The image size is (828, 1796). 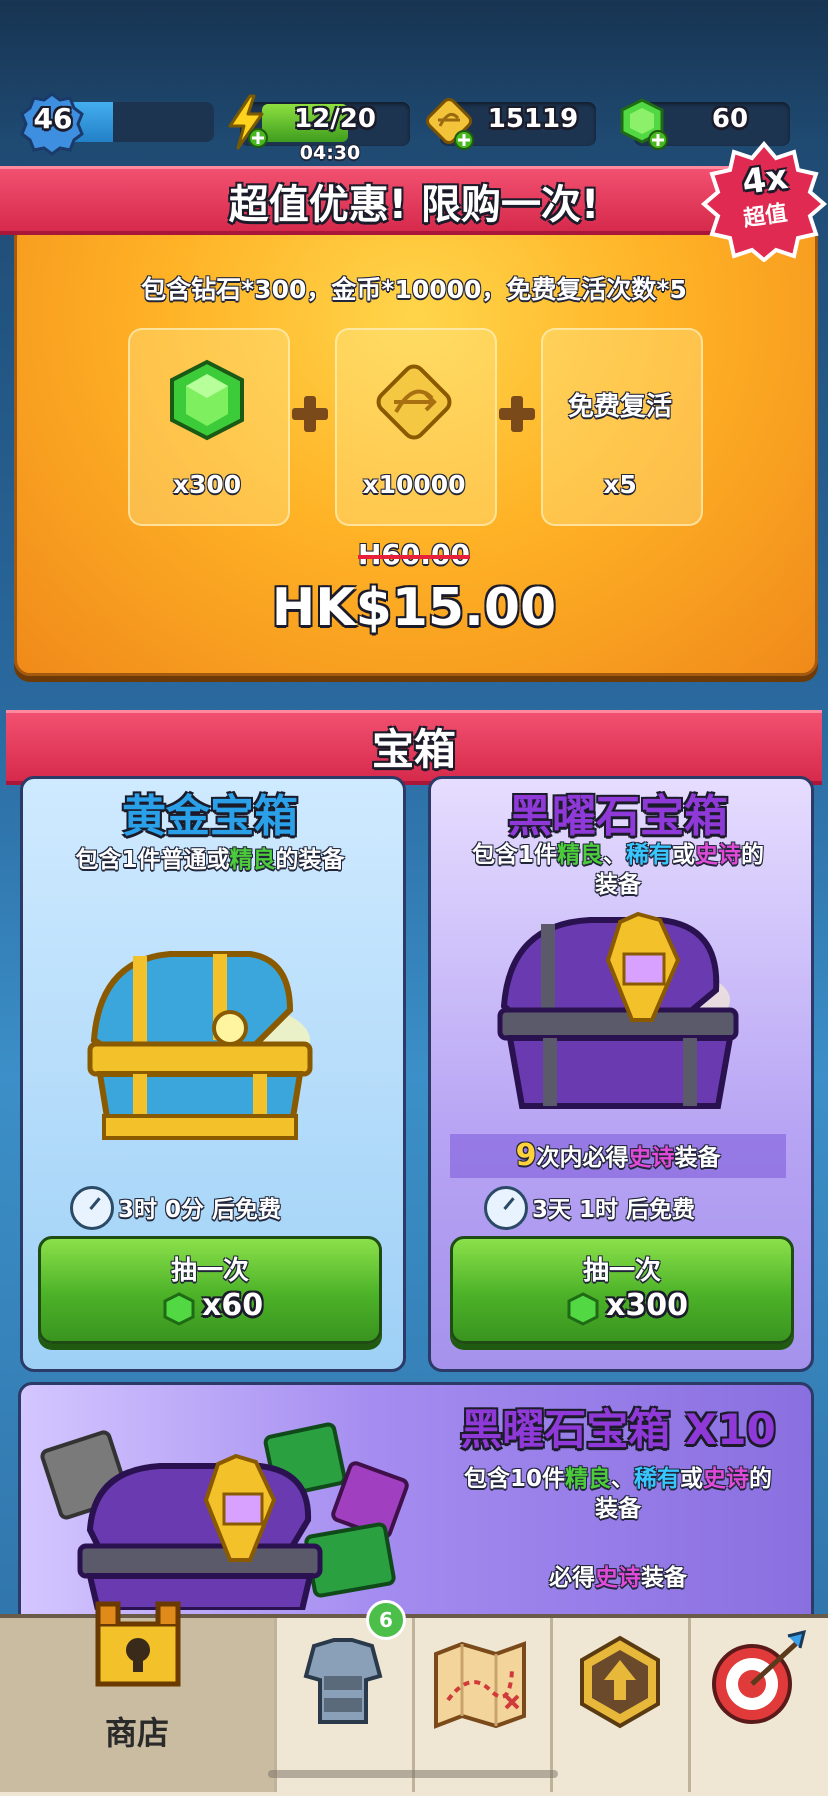 What do you see at coordinates (343, 1681) in the screenshot?
I see `armor-icon` at bounding box center [343, 1681].